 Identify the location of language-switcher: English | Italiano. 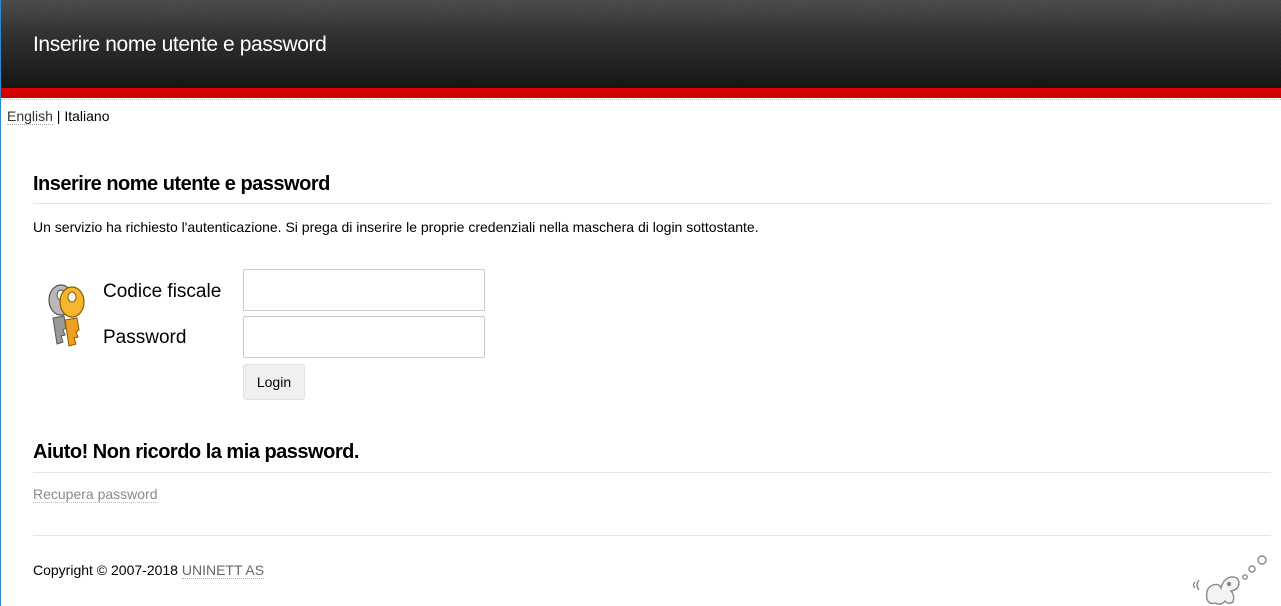
(58, 116).